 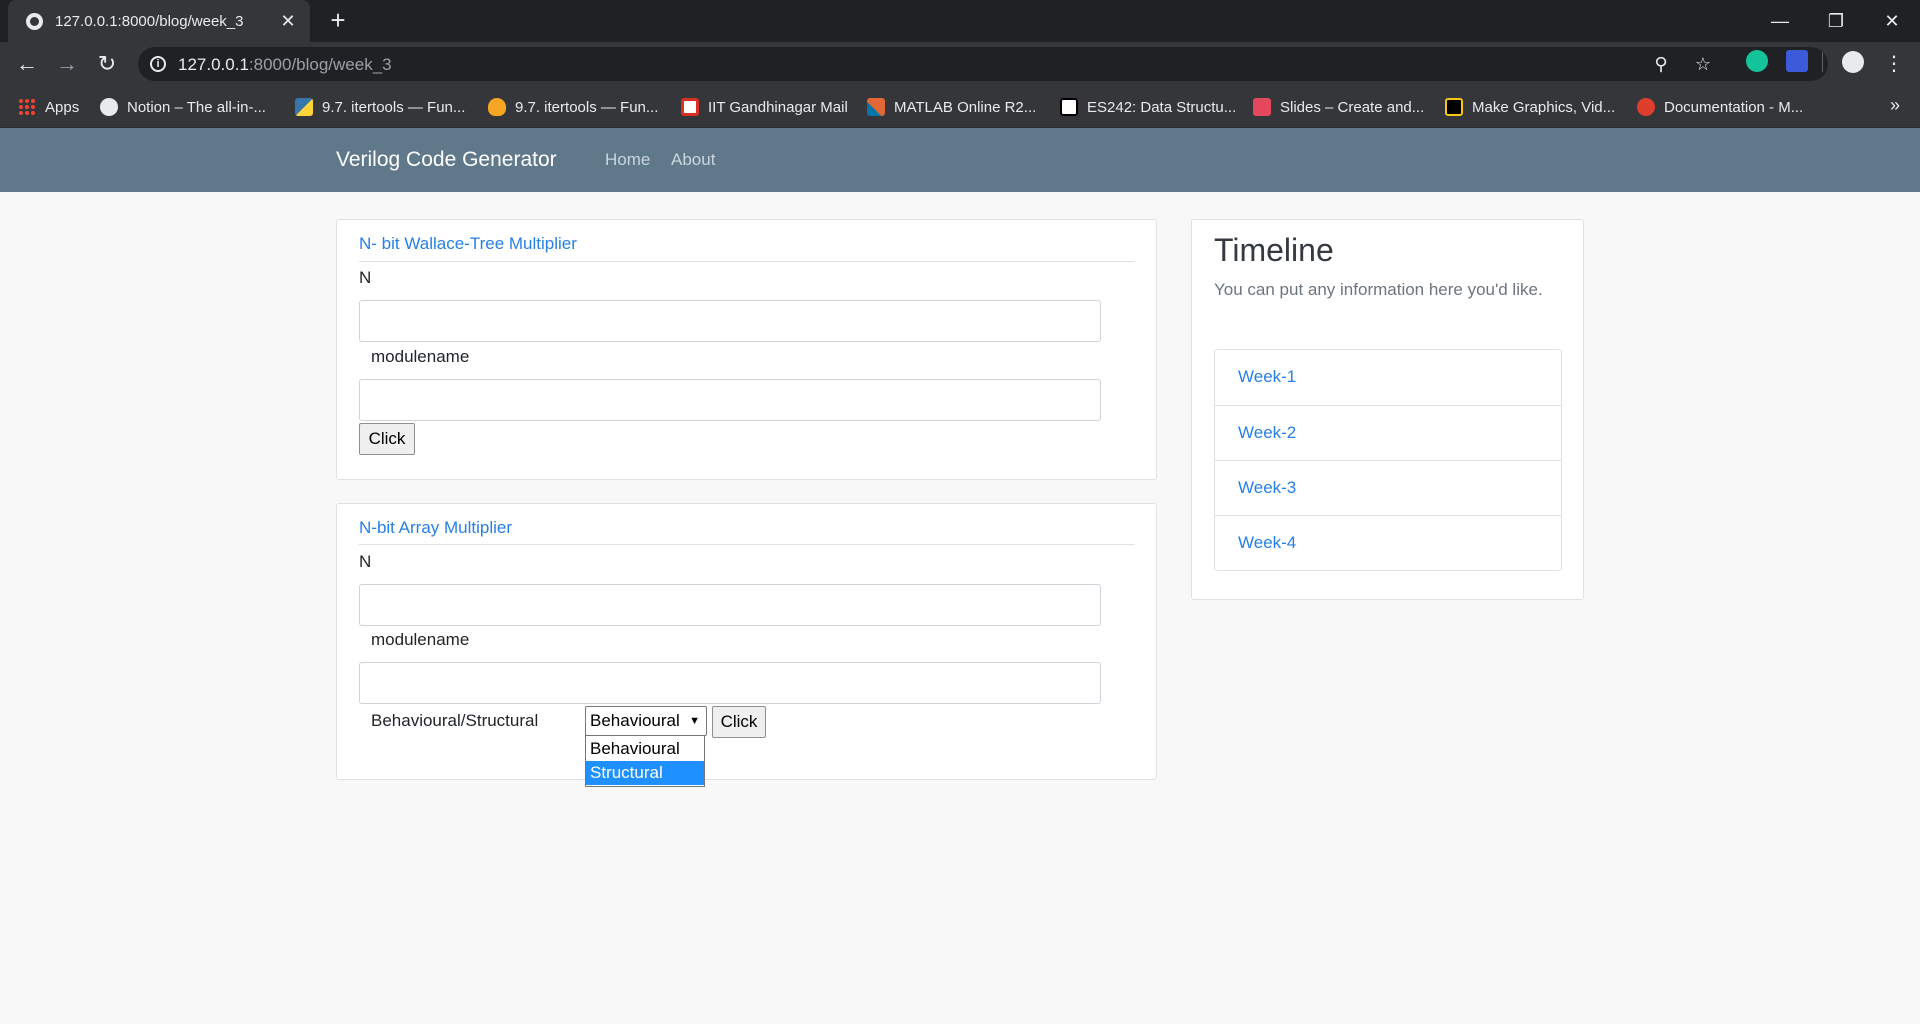 What do you see at coordinates (1661, 64) in the screenshot?
I see `zoom-icon: ⚲` at bounding box center [1661, 64].